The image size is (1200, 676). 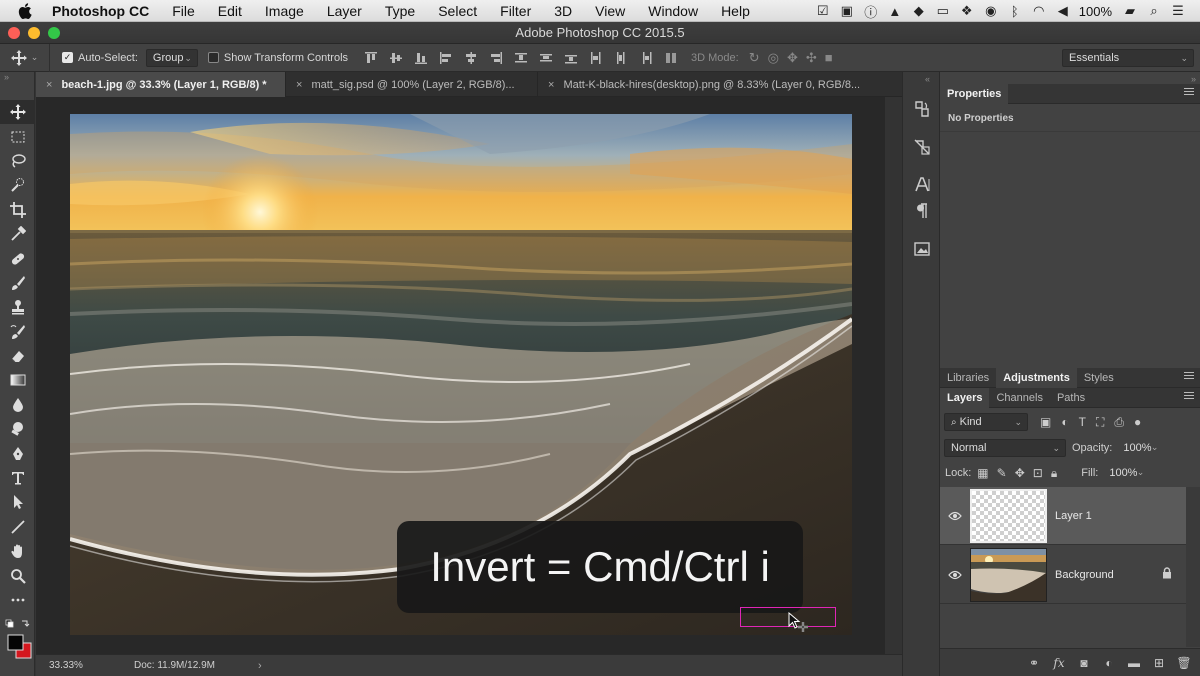 What do you see at coordinates (1137, 422) in the screenshot?
I see `filter-toggle-icon: ●` at bounding box center [1137, 422].